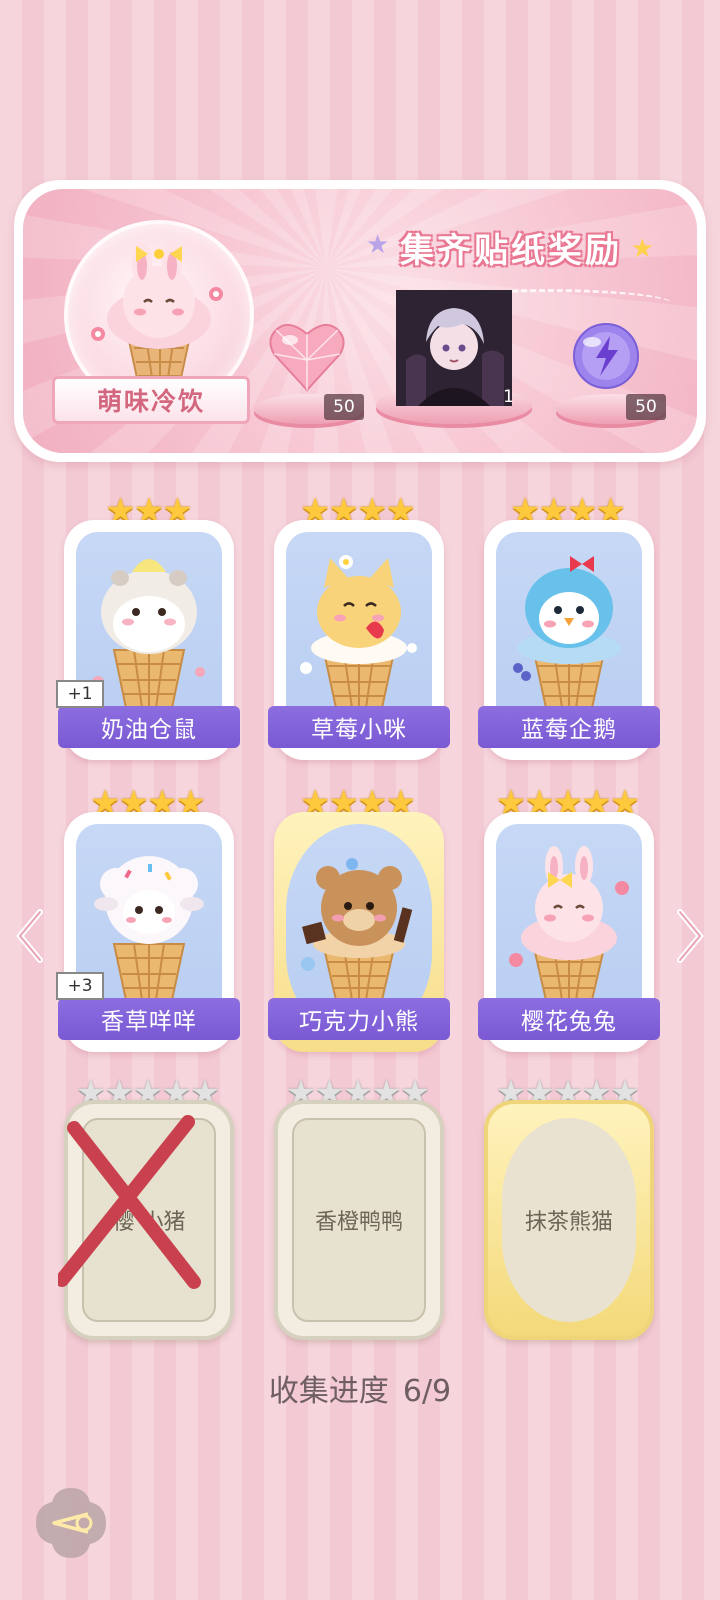 Image resolution: width=720 pixels, height=1600 pixels. I want to click on character-portrait-icon, so click(454, 348).